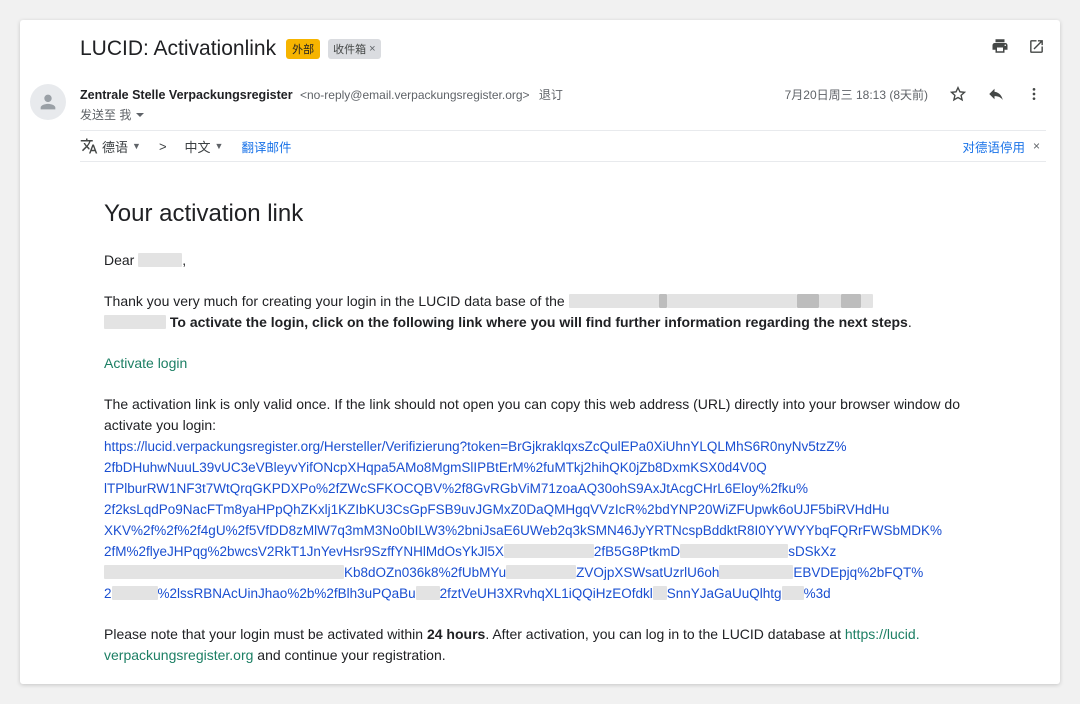 Image resolution: width=1080 pixels, height=704 pixels. Describe the element at coordinates (162, 146) in the screenshot. I see `translate-arrow: >` at that location.